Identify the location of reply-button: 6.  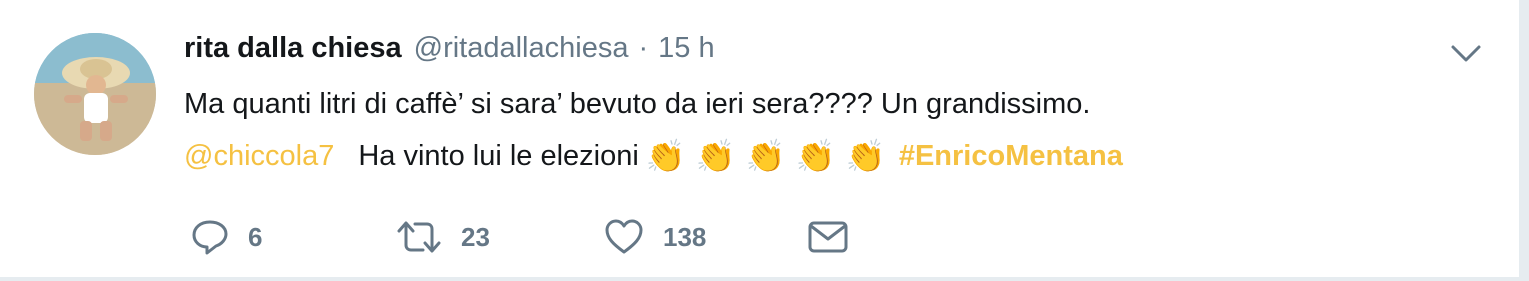
(292, 237).